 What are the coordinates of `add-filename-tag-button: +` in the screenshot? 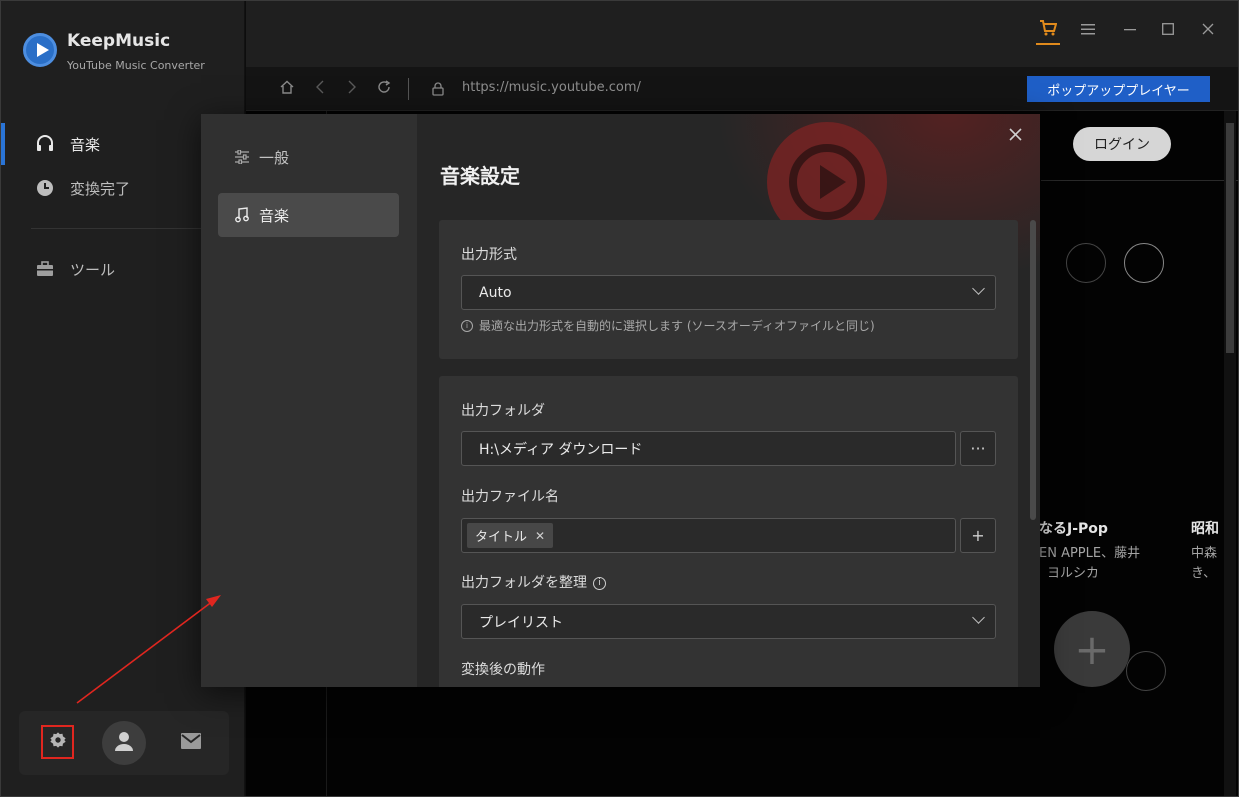 It's located at (978, 535).